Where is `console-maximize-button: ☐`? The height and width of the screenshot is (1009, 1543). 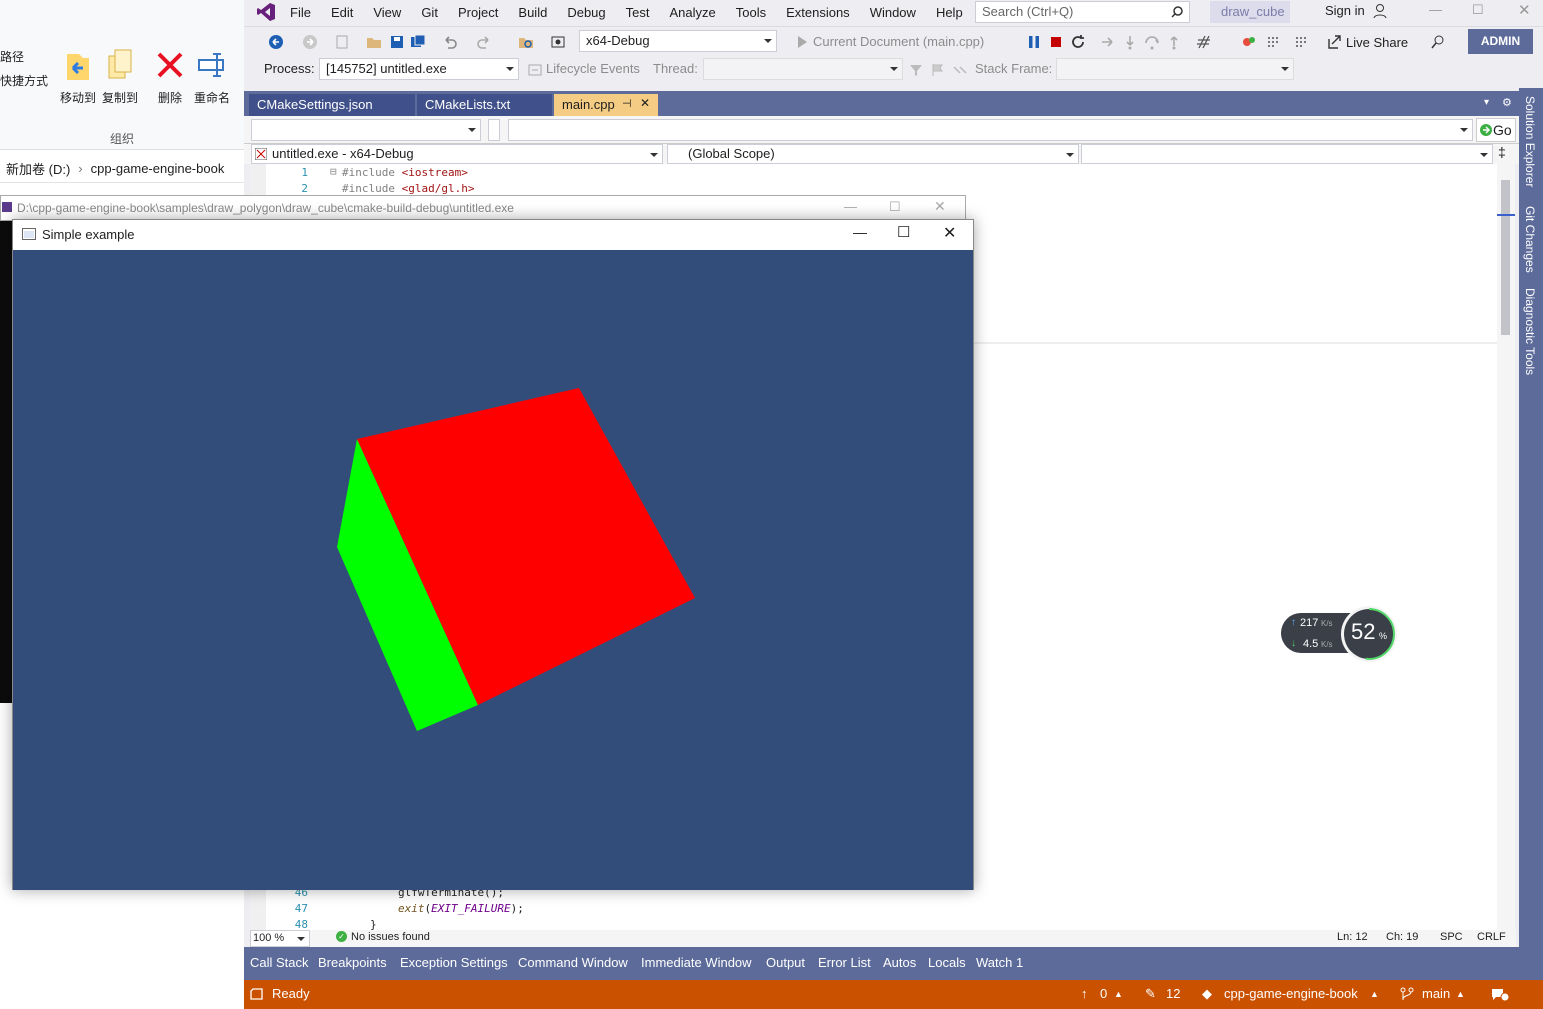
console-maximize-button: ☐ is located at coordinates (895, 207).